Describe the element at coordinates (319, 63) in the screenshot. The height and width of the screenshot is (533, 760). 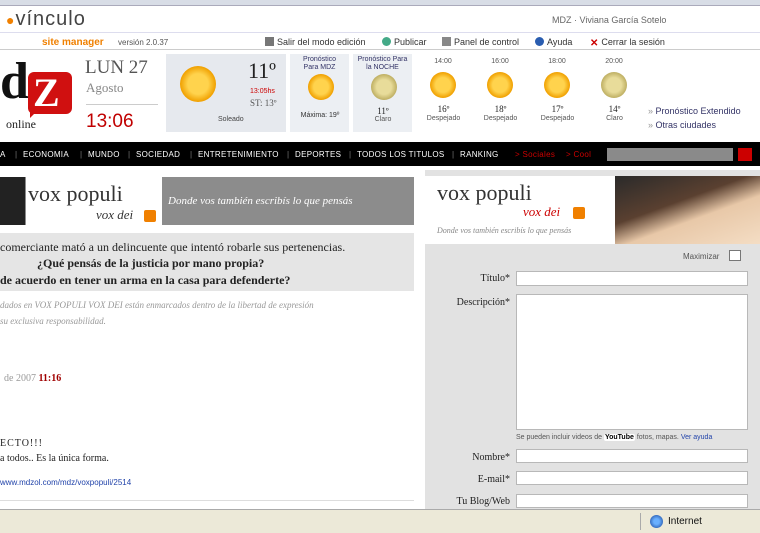
I see `forecast-mdz-label: Pronóstico Para MDZ` at that location.